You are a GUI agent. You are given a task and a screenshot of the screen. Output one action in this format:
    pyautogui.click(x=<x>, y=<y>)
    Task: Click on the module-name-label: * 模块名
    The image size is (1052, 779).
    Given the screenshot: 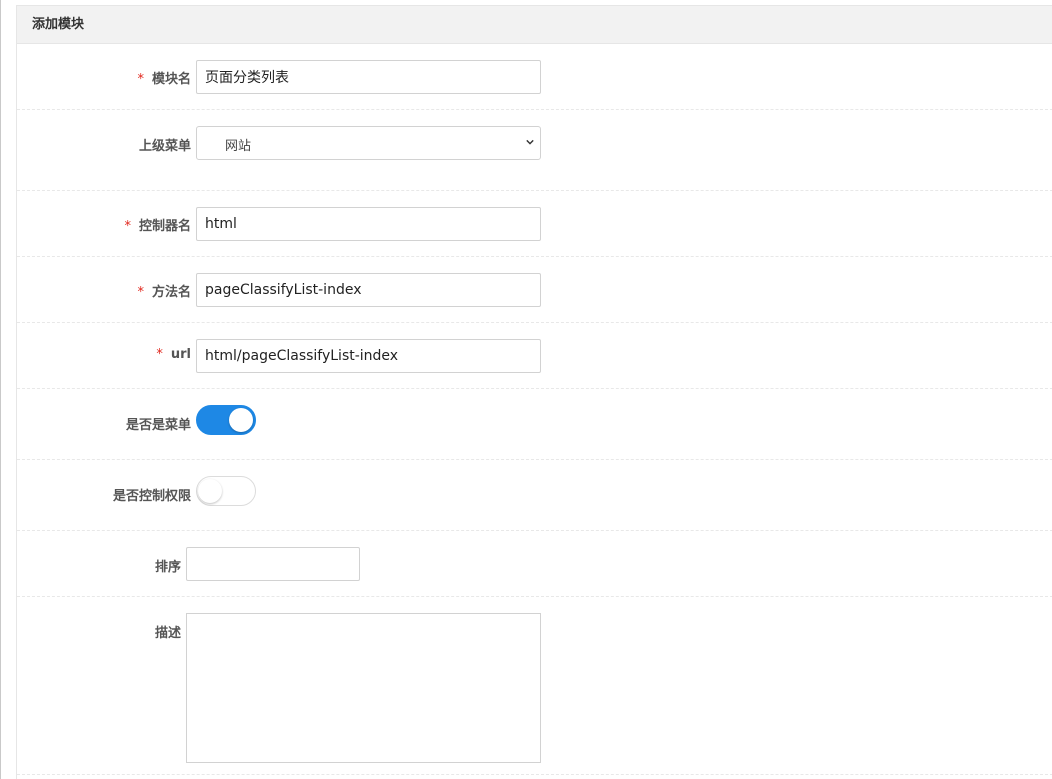 What is the action you would take?
    pyautogui.click(x=164, y=77)
    